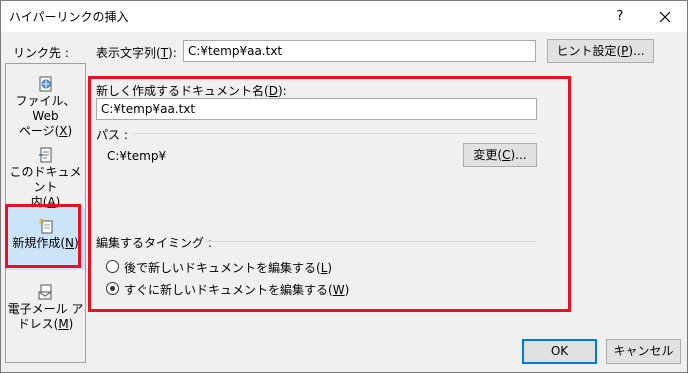  I want to click on cancel-button: キャンセル, so click(643, 351).